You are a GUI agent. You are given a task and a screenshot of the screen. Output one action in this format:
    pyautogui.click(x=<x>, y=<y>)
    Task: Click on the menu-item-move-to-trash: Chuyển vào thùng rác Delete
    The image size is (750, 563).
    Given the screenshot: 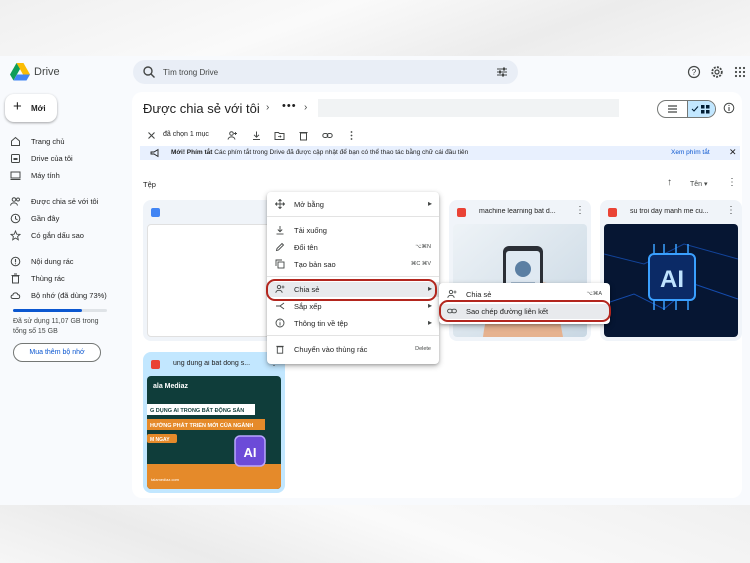 What is the action you would take?
    pyautogui.click(x=353, y=349)
    